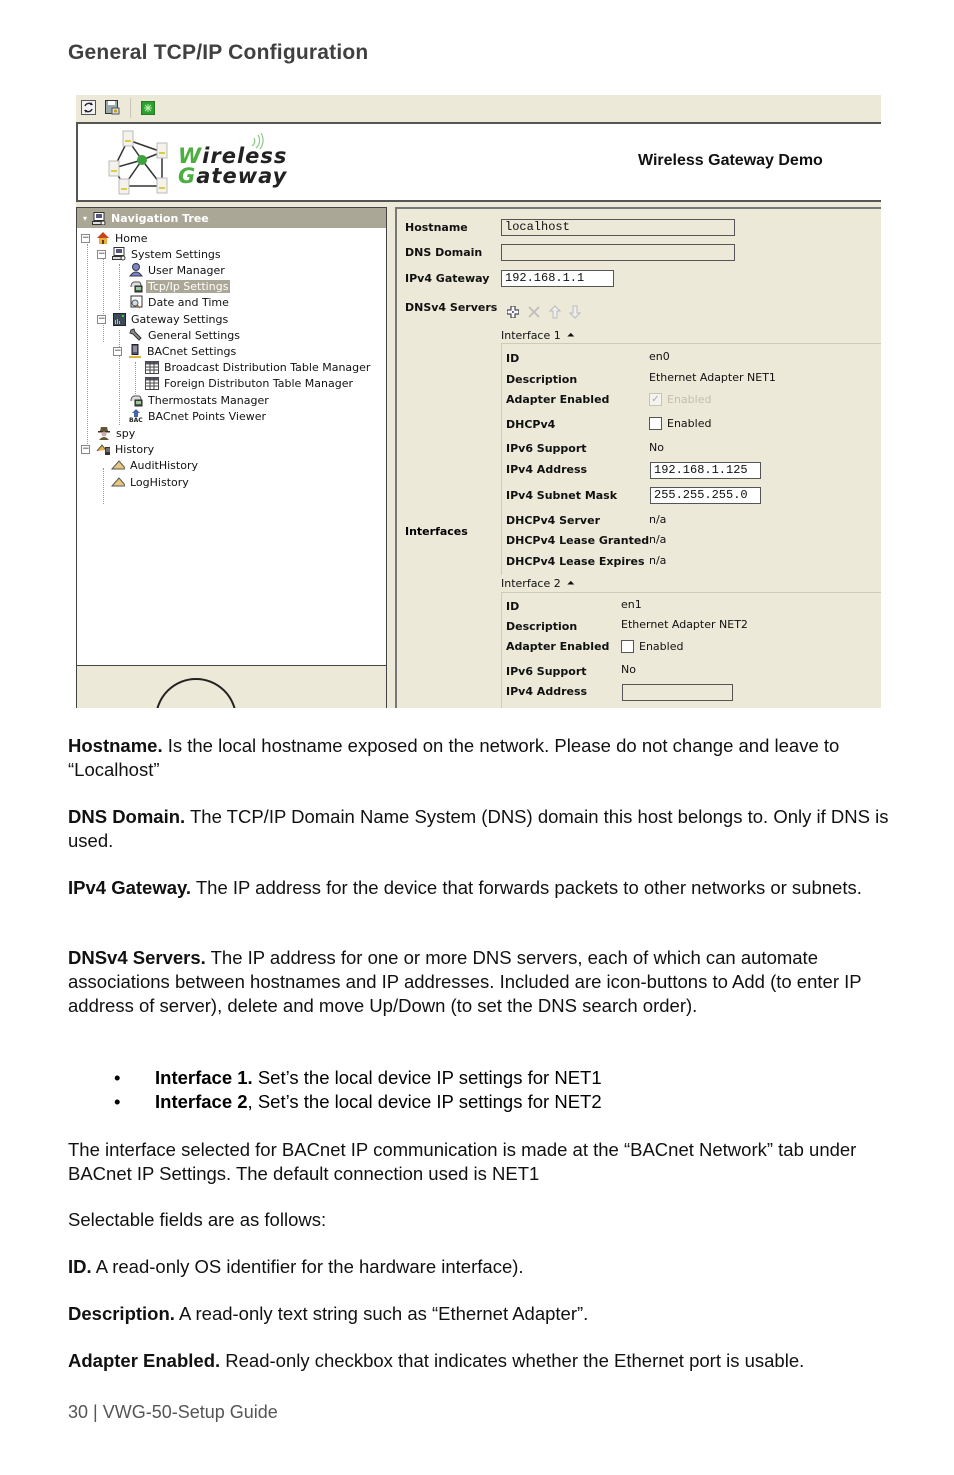  I want to click on connect-icon, so click(147, 107).